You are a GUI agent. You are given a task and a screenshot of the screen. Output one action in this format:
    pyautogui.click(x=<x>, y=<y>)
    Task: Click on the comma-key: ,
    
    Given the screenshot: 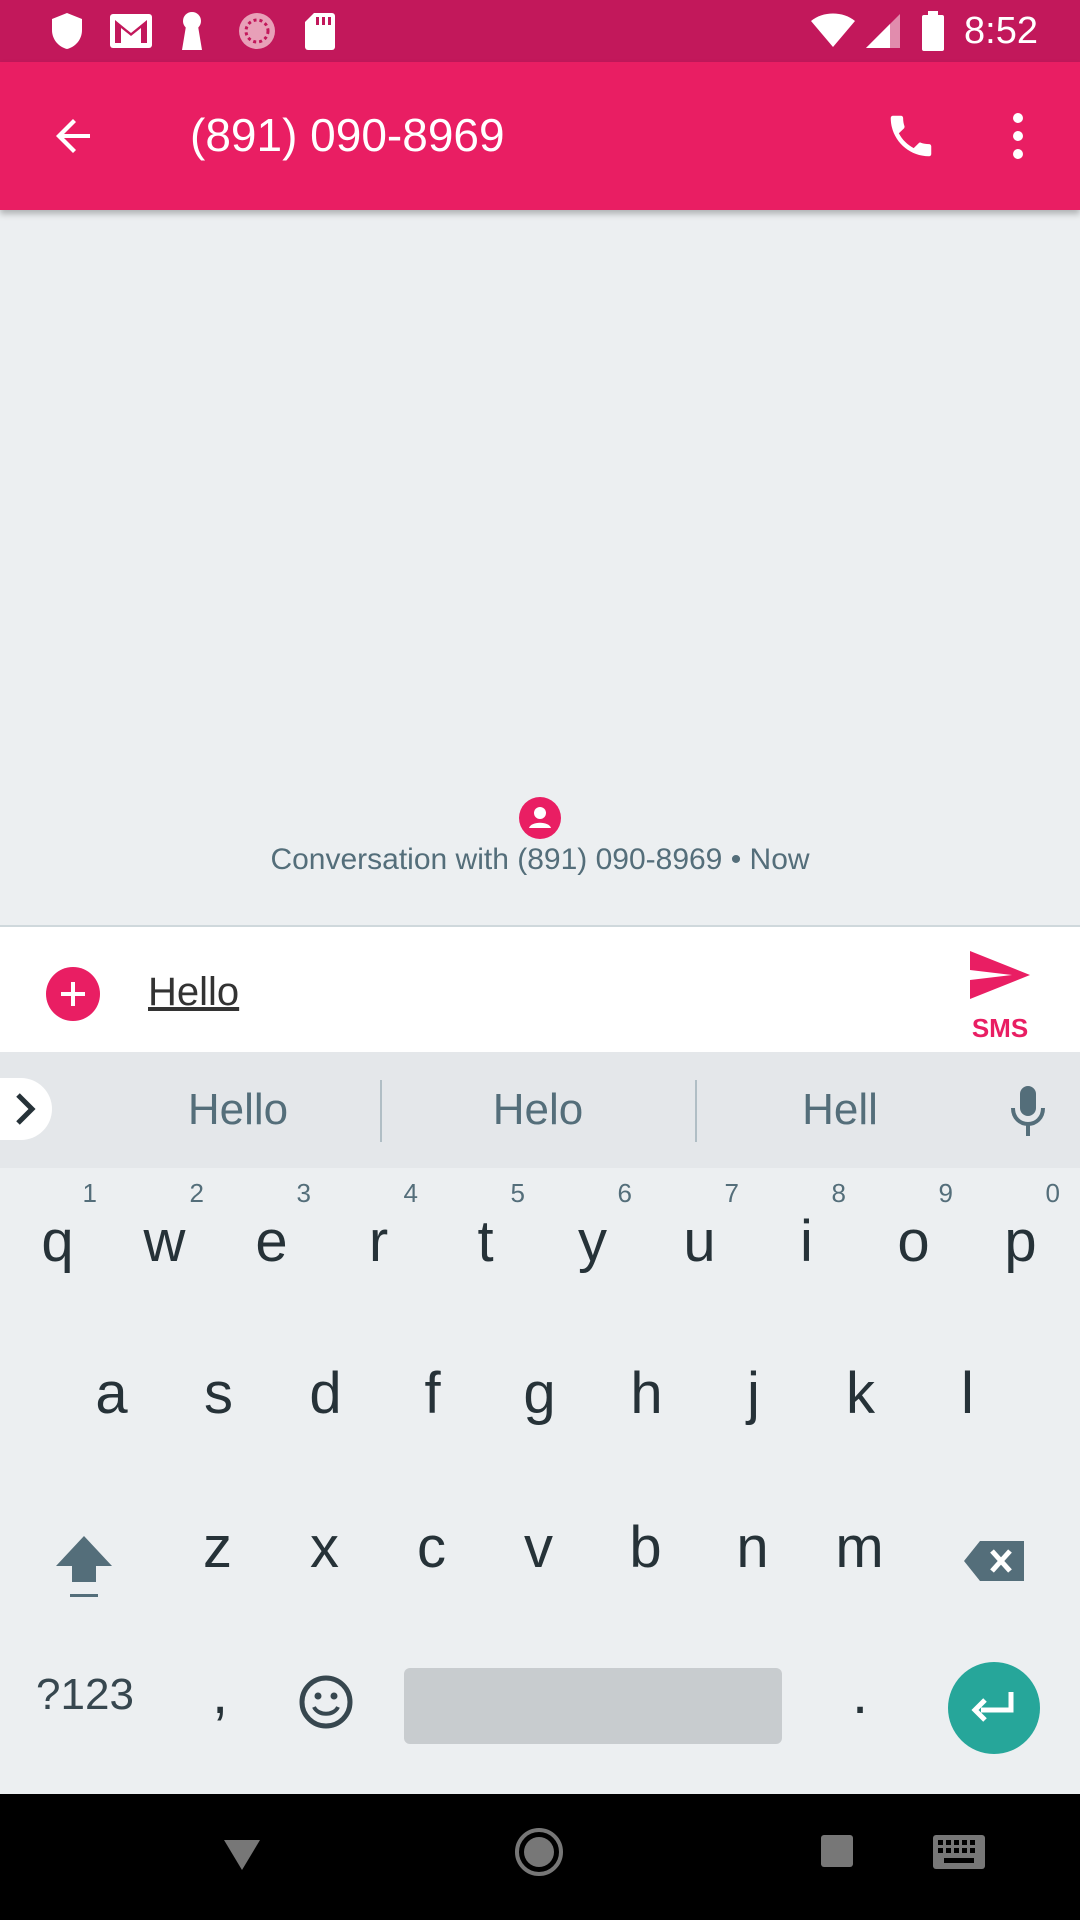 What is the action you would take?
    pyautogui.click(x=220, y=1693)
    